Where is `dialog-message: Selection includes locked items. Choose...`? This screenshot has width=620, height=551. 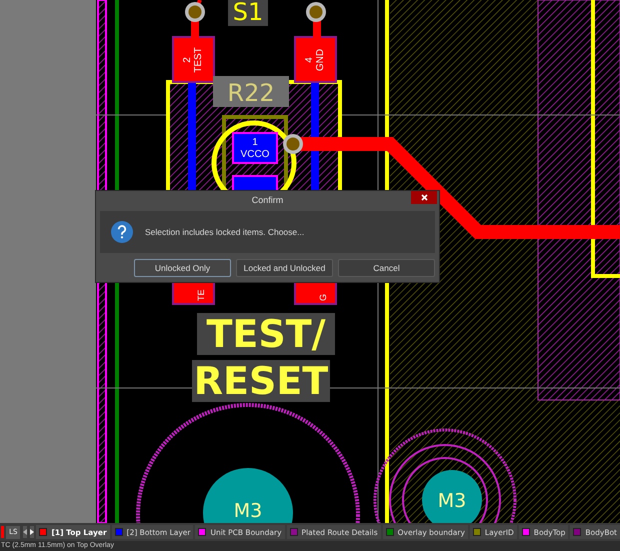
dialog-message: Selection includes locked items. Choose... is located at coordinates (224, 232).